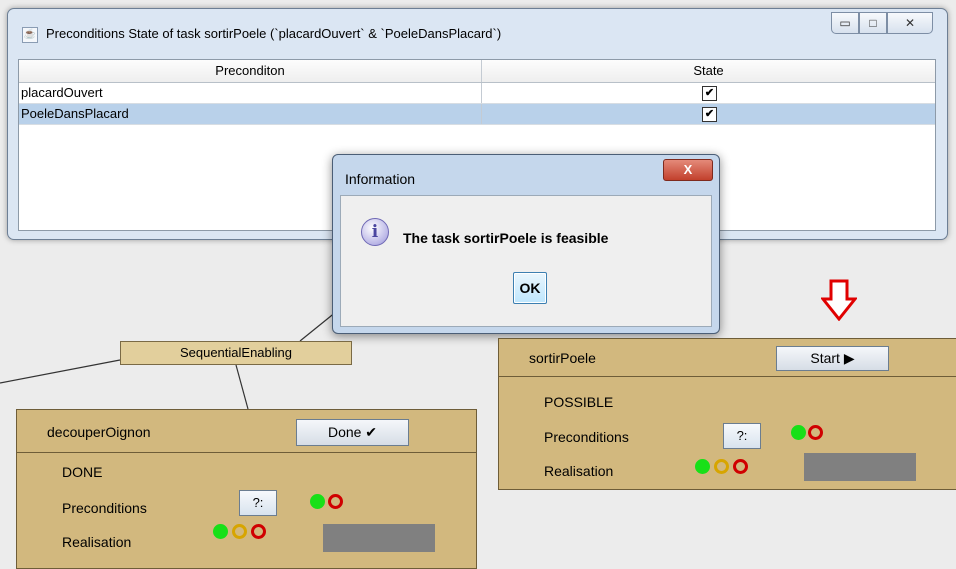 The height and width of the screenshot is (569, 956). I want to click on dialog-body: i The task sortirPoele is feasible OK, so click(526, 261).